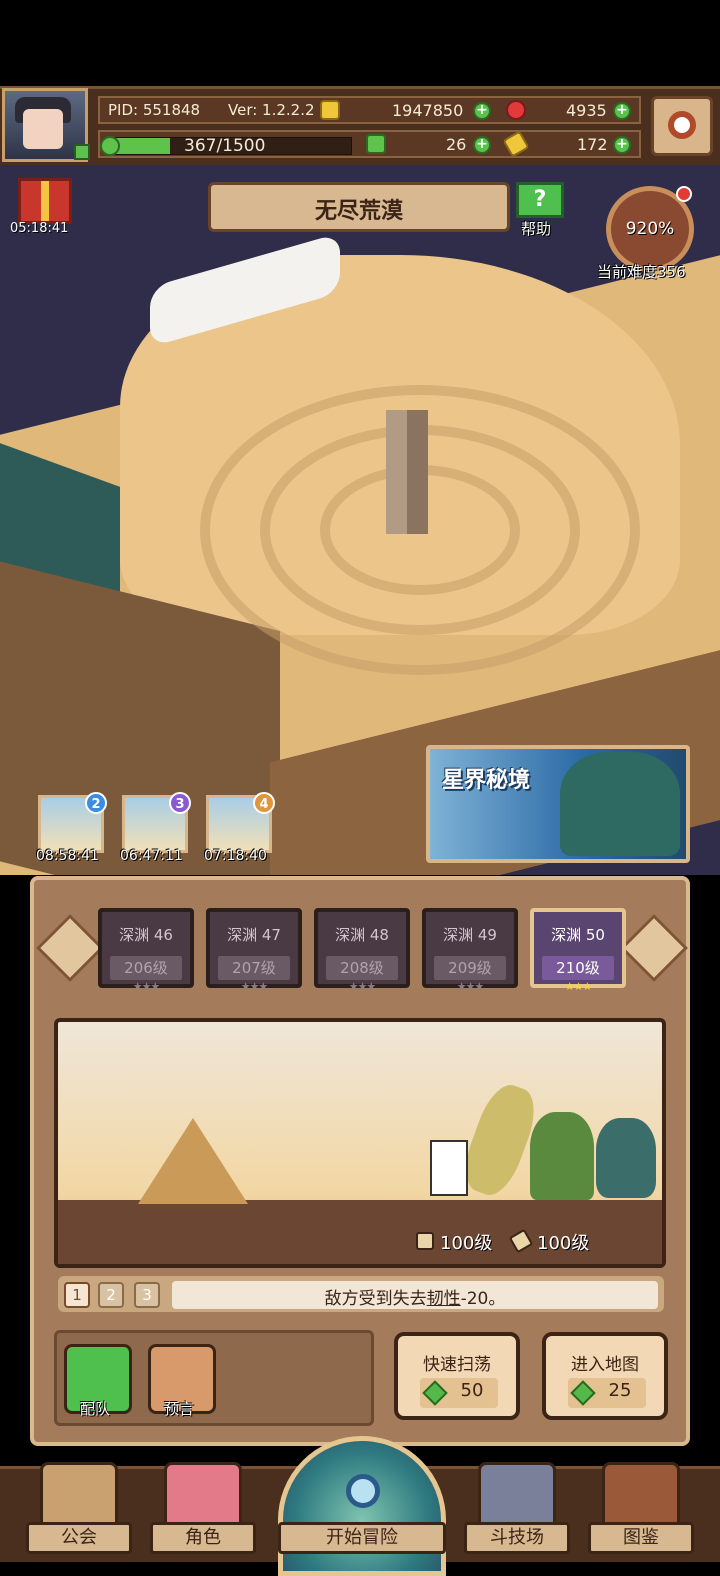  I want to click on notification-dot-icon, so click(684, 194).